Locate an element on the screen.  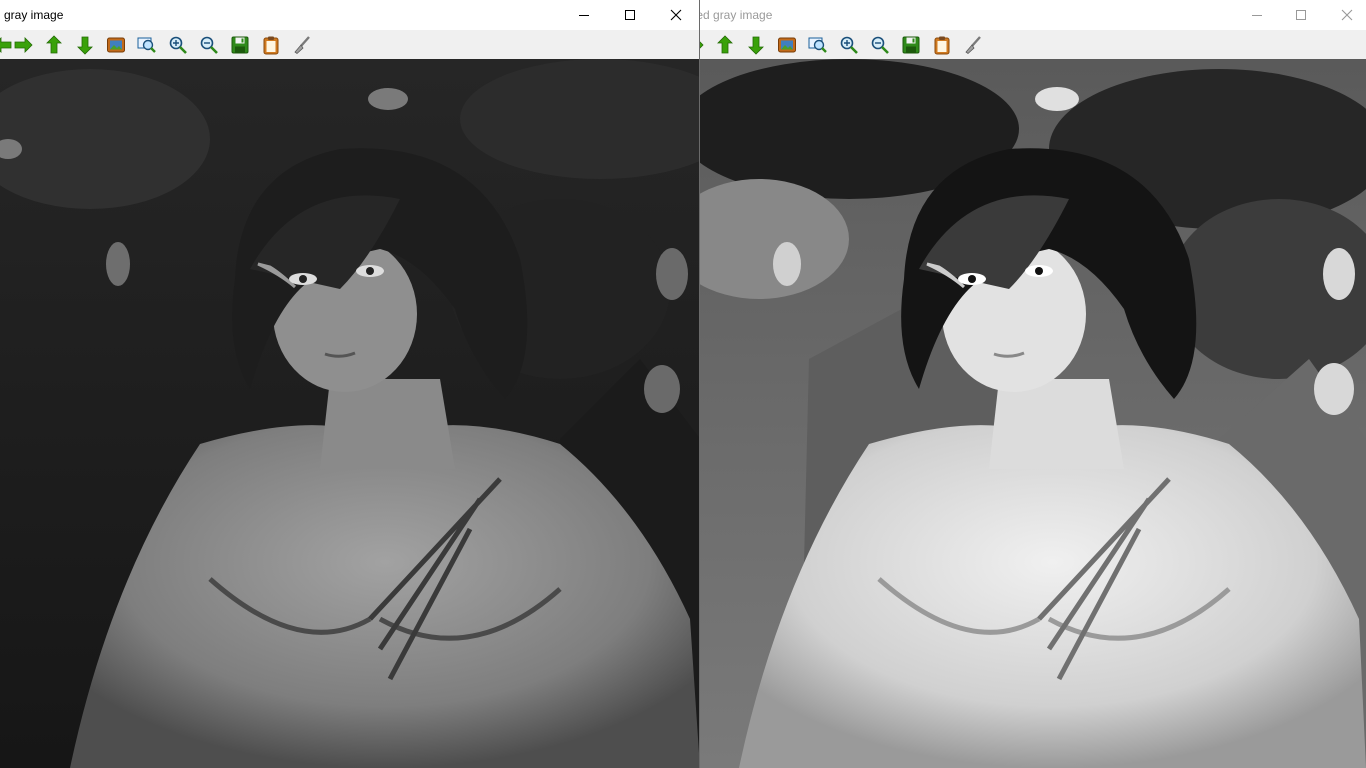
window-title: gray image is located at coordinates (34, 15).